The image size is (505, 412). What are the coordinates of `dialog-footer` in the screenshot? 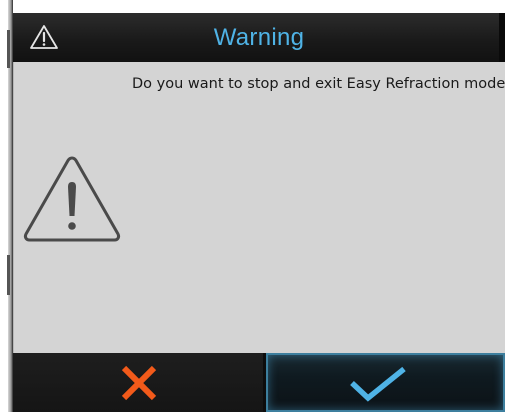 It's located at (259, 382).